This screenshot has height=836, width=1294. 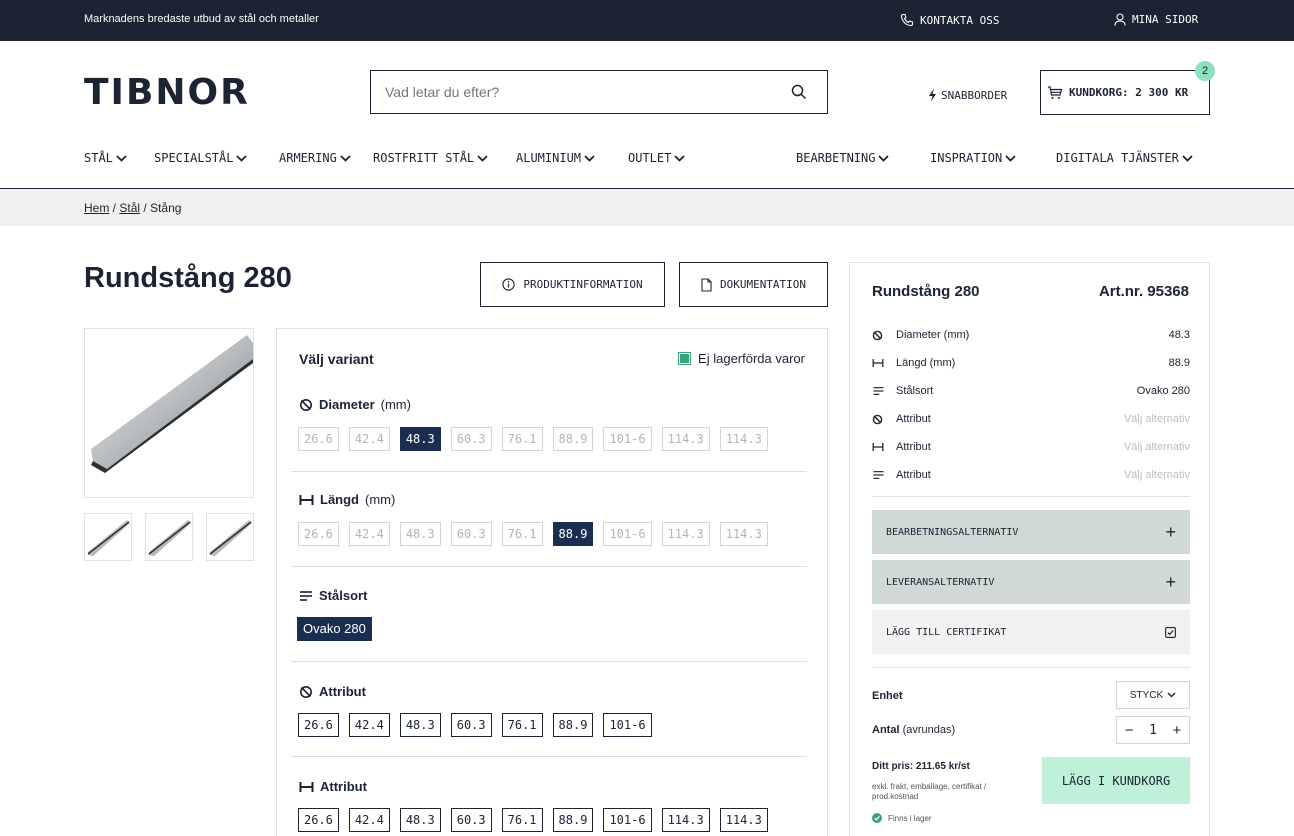 I want to click on nav-item-4: ALUMINIUM, so click(x=555, y=158).